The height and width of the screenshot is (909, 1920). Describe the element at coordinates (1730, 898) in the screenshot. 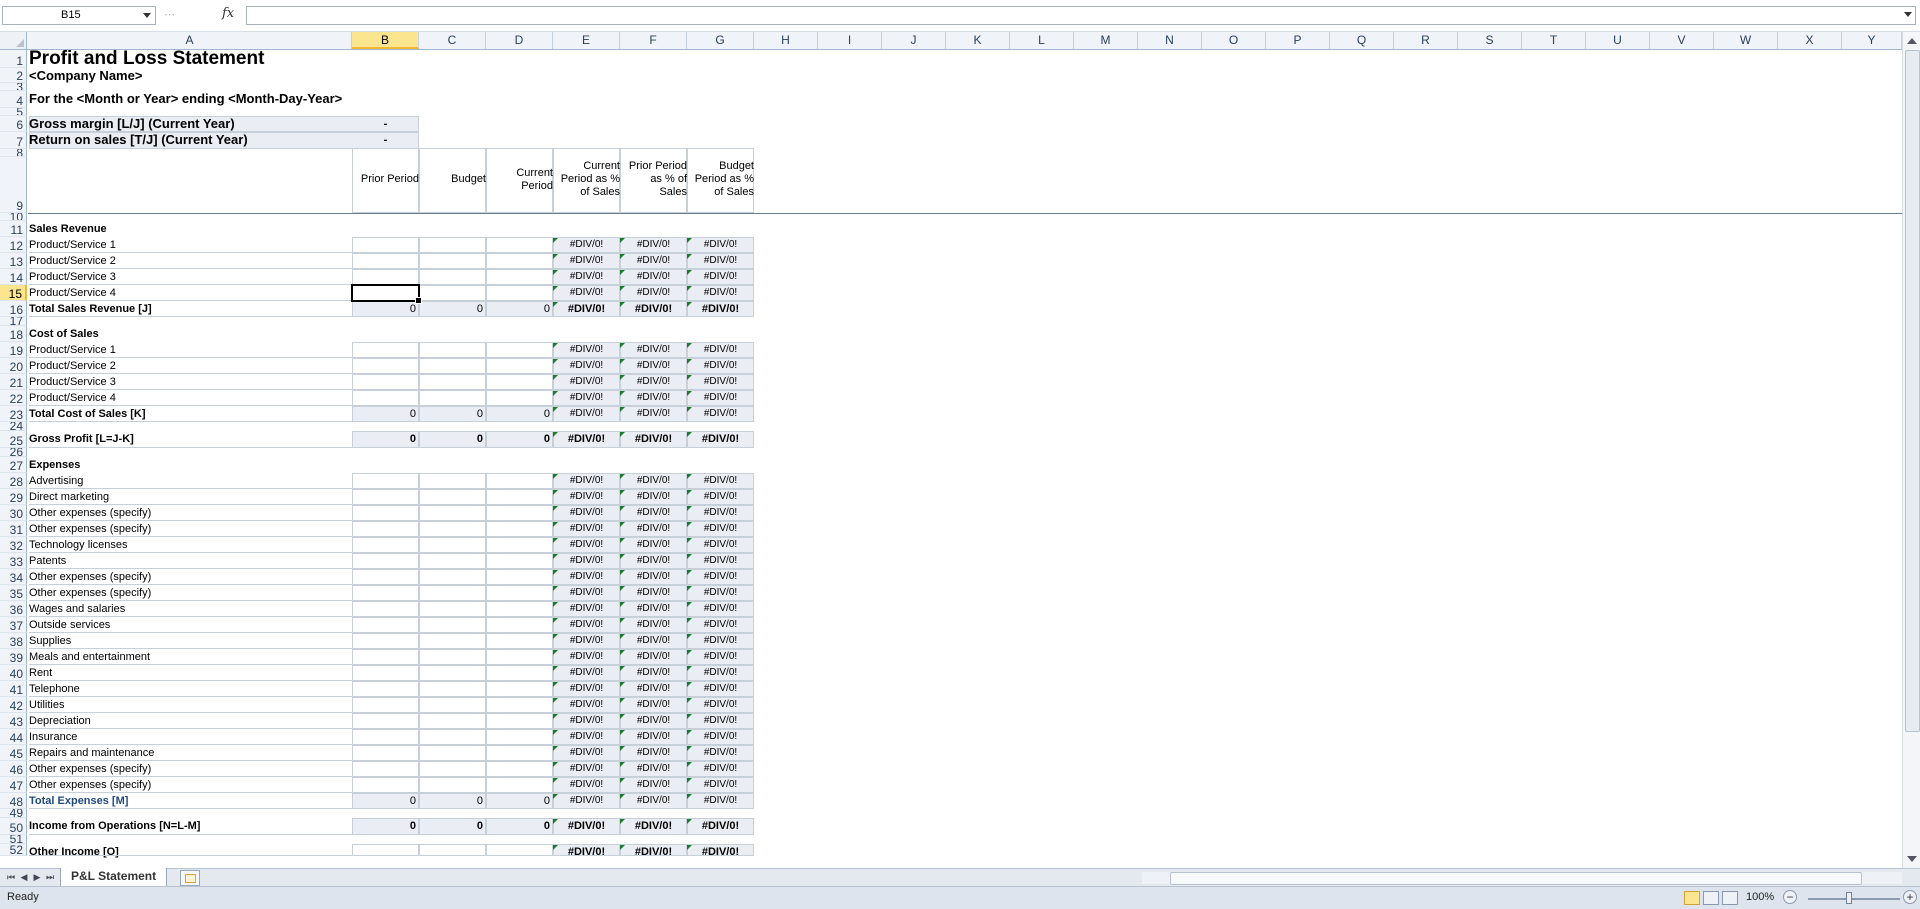

I see `page-break-preview-icon` at that location.